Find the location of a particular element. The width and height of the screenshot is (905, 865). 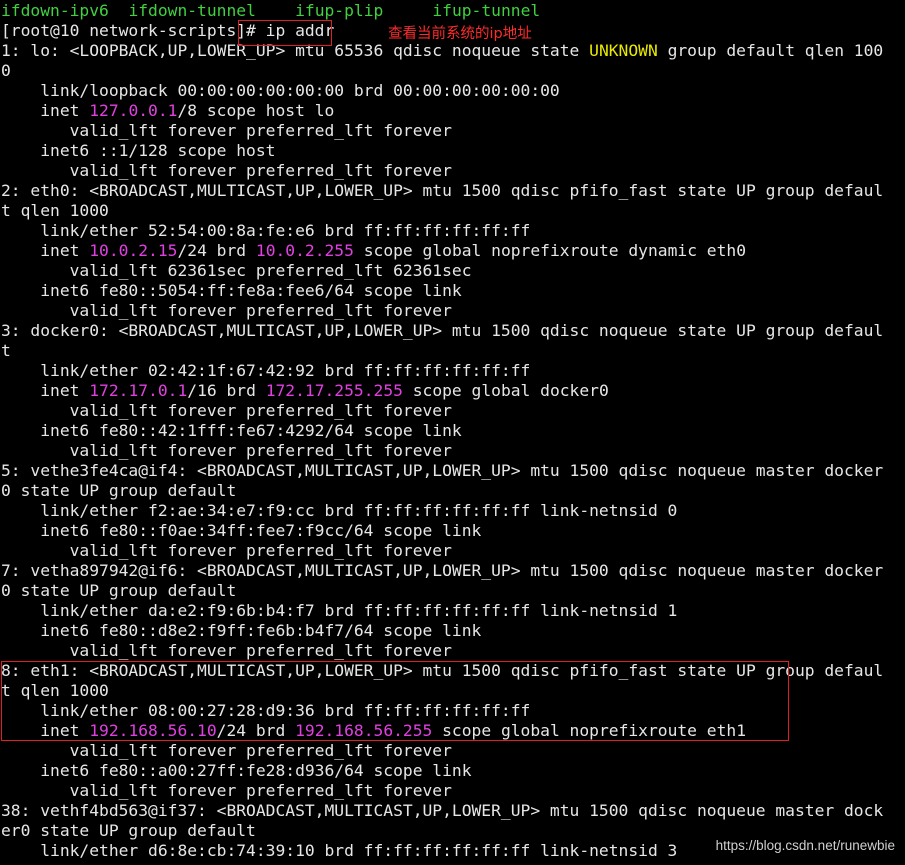

ip-address-text: 127.0.0.1 is located at coordinates (133, 110).